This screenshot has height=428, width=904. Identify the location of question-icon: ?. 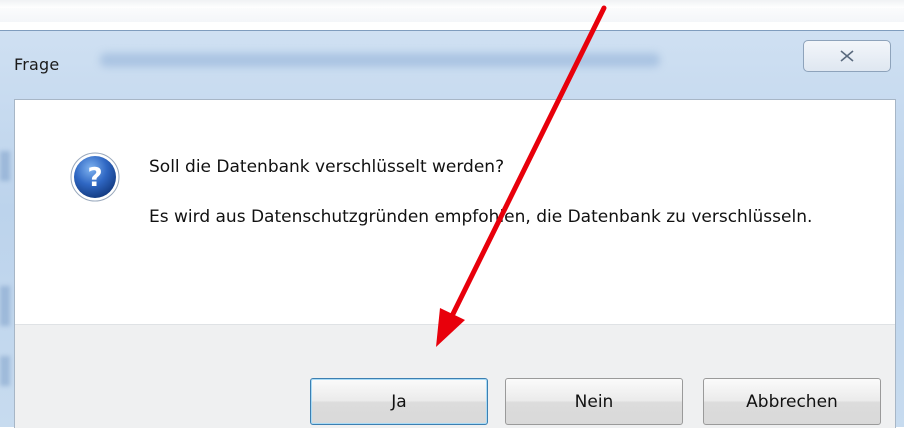
(95, 177).